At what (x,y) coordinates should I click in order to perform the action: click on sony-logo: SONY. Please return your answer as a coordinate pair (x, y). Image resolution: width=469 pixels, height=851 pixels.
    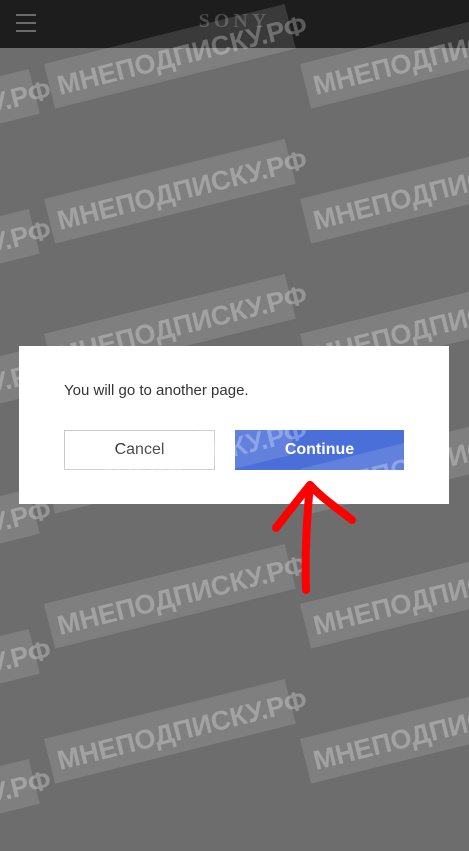
    Looking at the image, I should click on (234, 21).